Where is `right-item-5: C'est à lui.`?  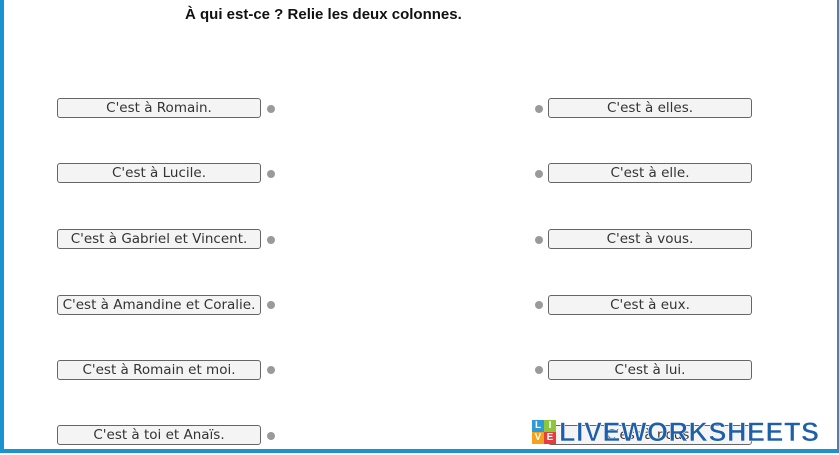
right-item-5: C'est à lui. is located at coordinates (650, 370).